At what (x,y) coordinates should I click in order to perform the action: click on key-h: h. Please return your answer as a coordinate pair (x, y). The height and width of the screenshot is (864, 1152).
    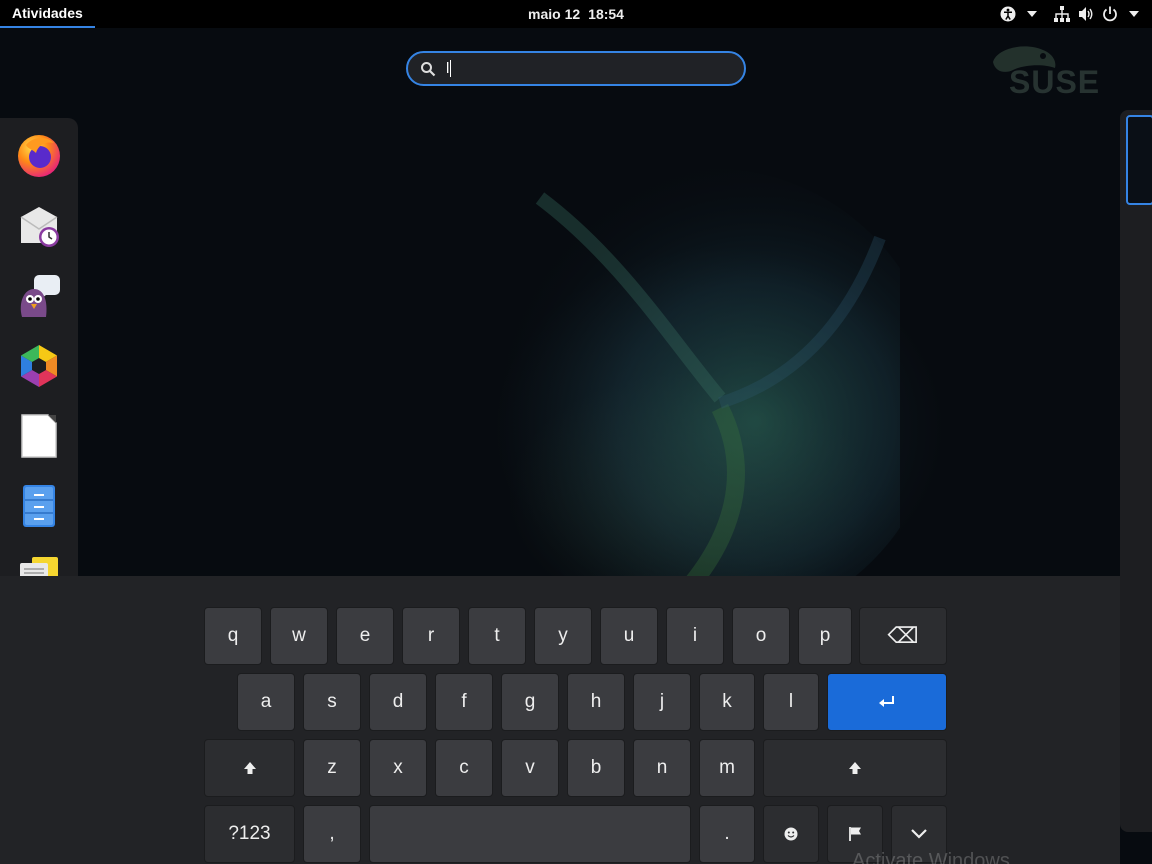
    Looking at the image, I should click on (596, 702).